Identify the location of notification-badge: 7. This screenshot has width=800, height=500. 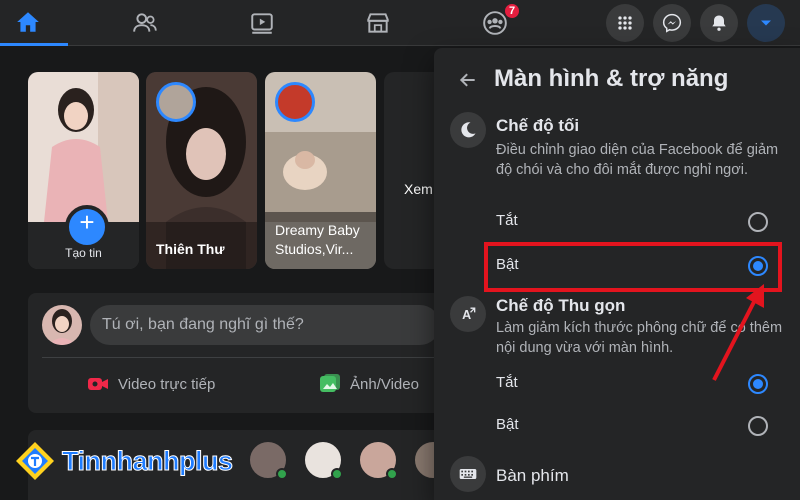
(512, 11).